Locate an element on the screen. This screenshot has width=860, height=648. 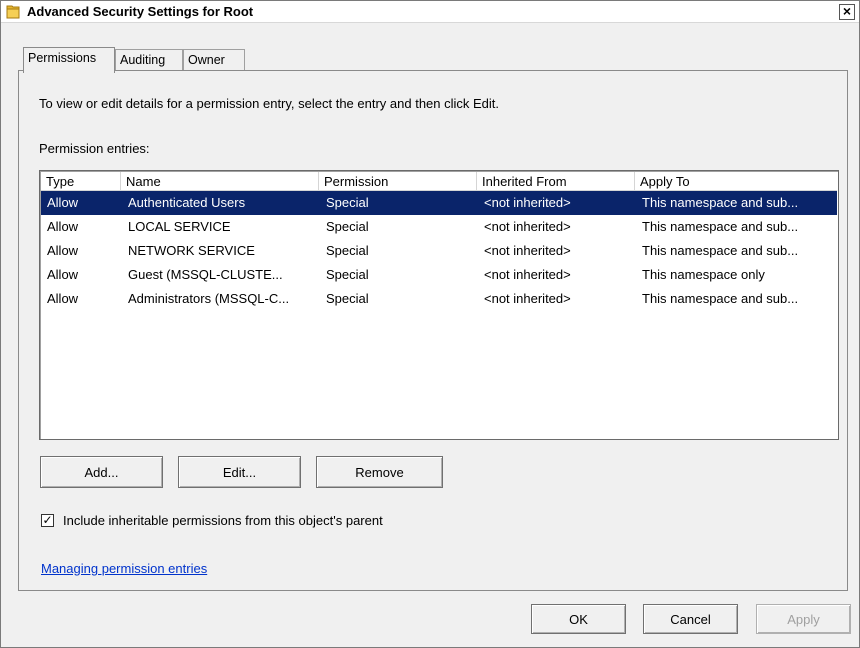
cancel-button: Cancel is located at coordinates (690, 619).